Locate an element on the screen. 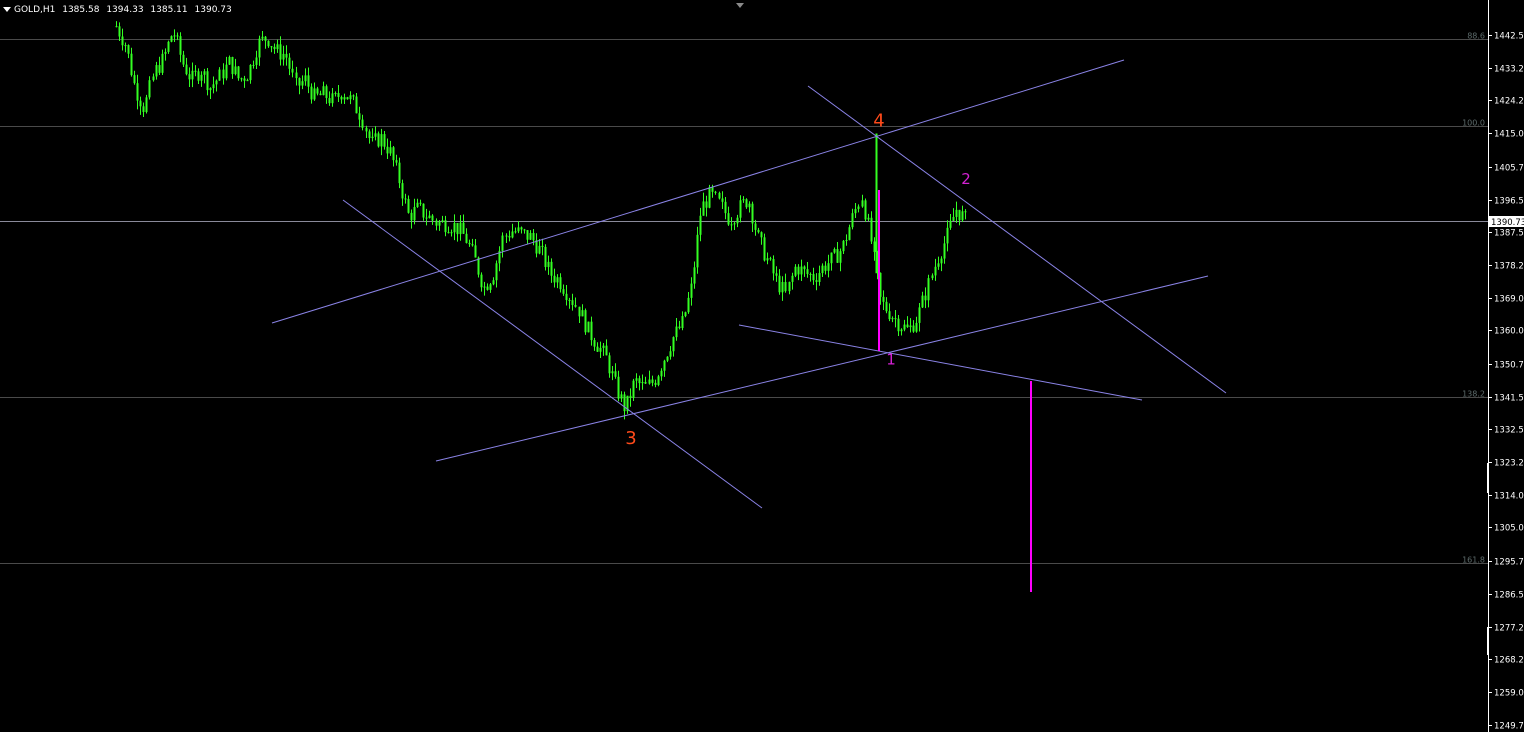  price-tick-label: 1433.28 is located at coordinates (1509, 70).